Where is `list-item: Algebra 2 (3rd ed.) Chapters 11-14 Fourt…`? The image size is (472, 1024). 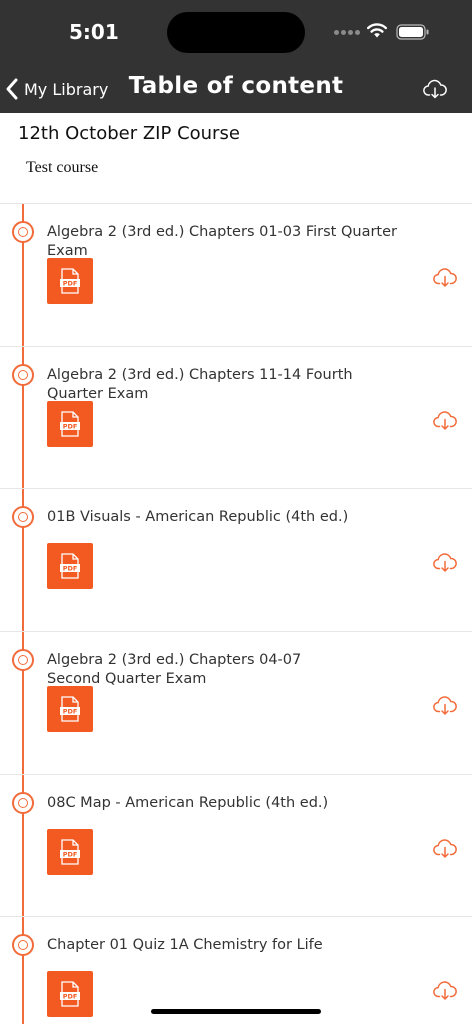
list-item: Algebra 2 (3rd ed.) Chapters 11-14 Fourt… is located at coordinates (236, 418).